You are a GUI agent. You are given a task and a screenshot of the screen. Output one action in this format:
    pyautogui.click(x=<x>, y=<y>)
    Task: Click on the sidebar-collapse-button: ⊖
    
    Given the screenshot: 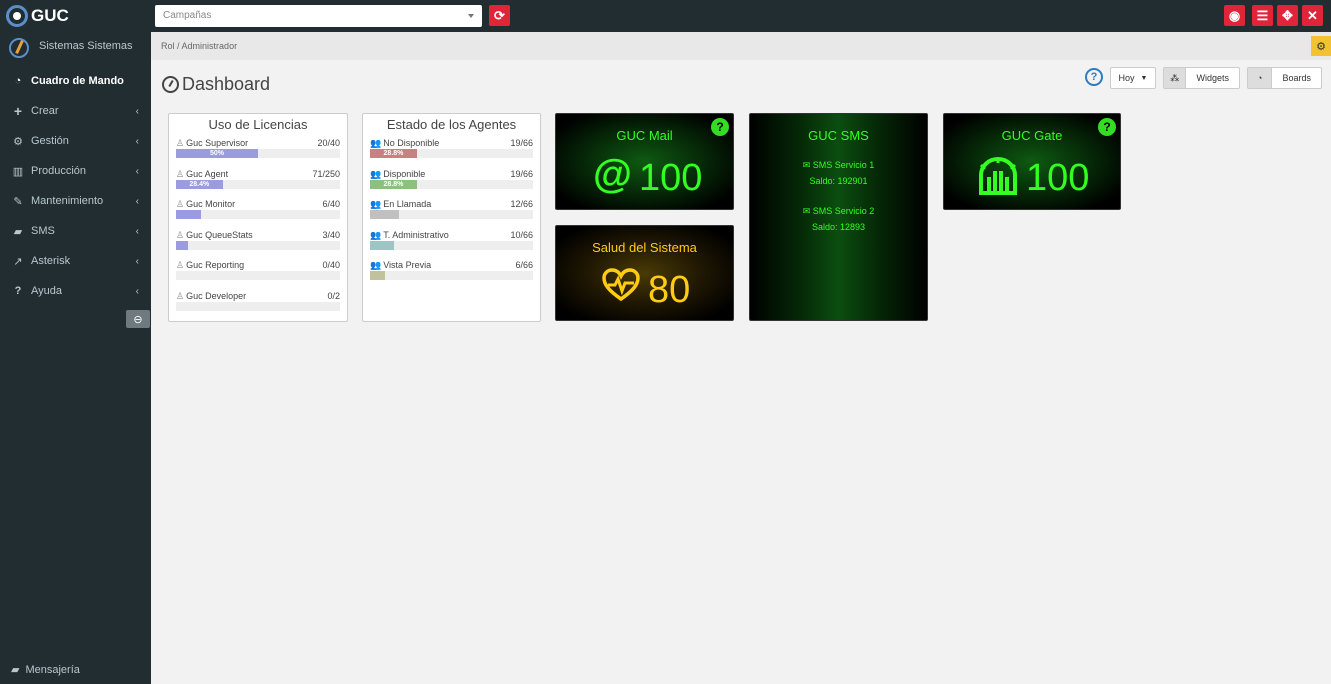 What is the action you would take?
    pyautogui.click(x=138, y=319)
    